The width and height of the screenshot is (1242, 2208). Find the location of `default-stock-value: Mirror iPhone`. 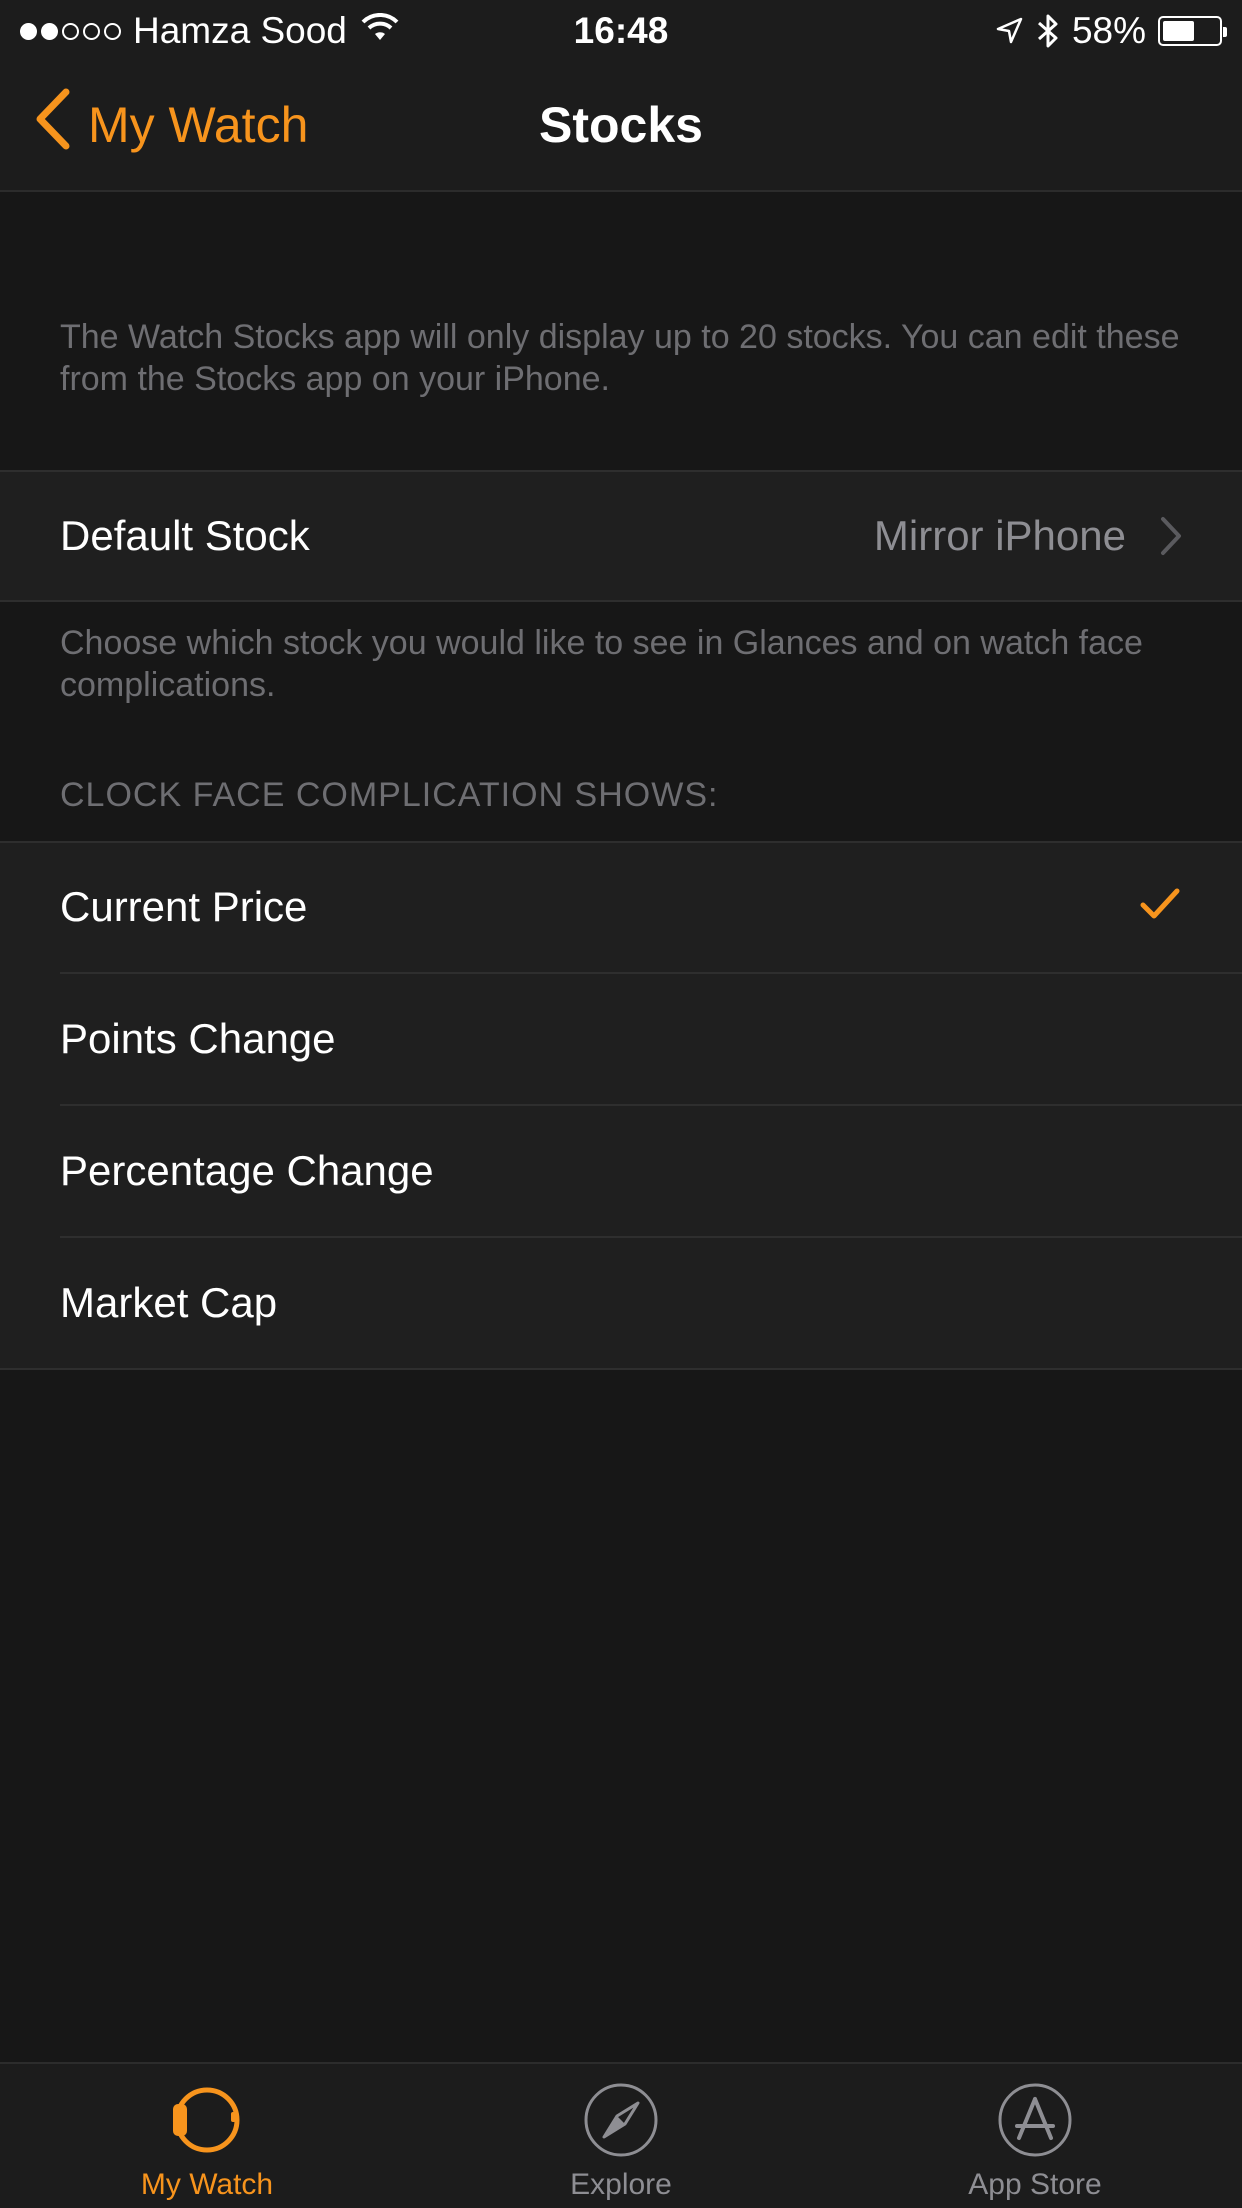

default-stock-value: Mirror iPhone is located at coordinates (999, 535).